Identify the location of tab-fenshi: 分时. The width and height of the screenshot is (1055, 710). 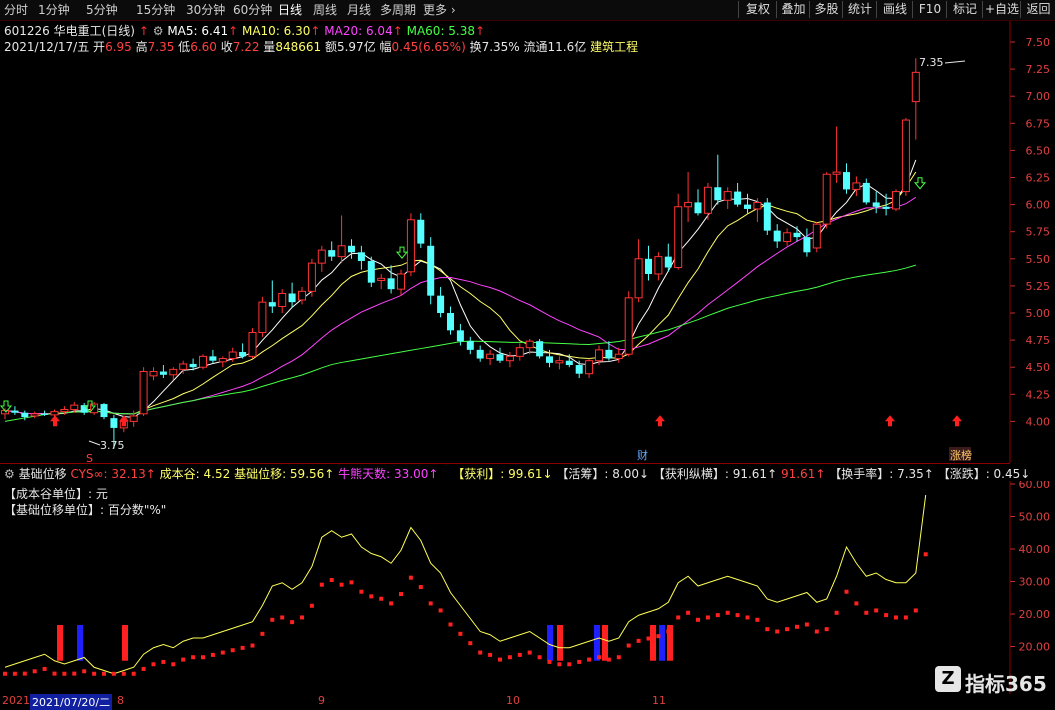
(16, 10).